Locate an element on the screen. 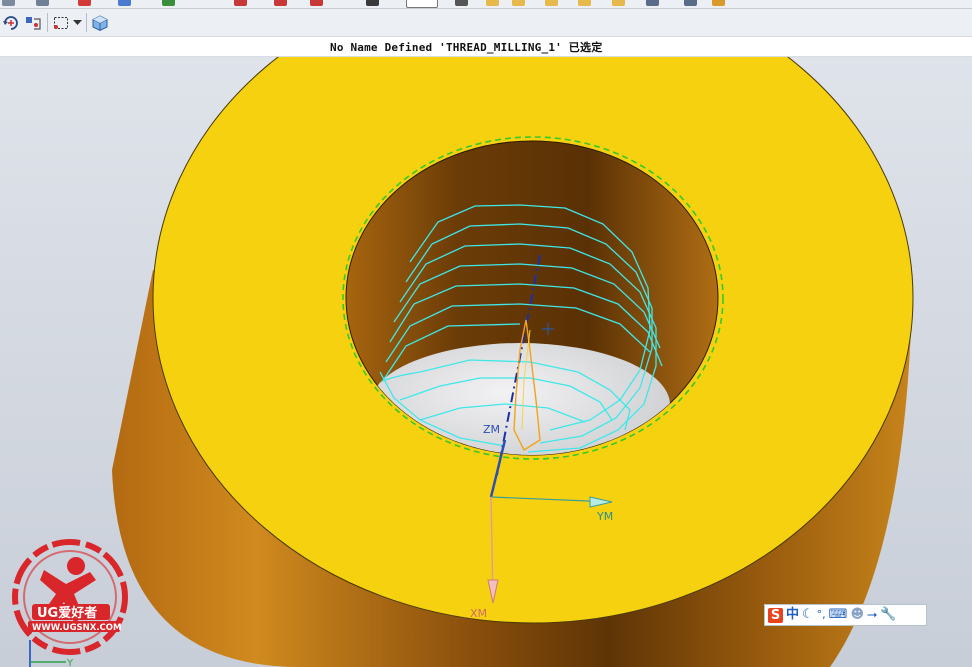 The width and height of the screenshot is (972, 667). ym-label: YM is located at coordinates (604, 516).